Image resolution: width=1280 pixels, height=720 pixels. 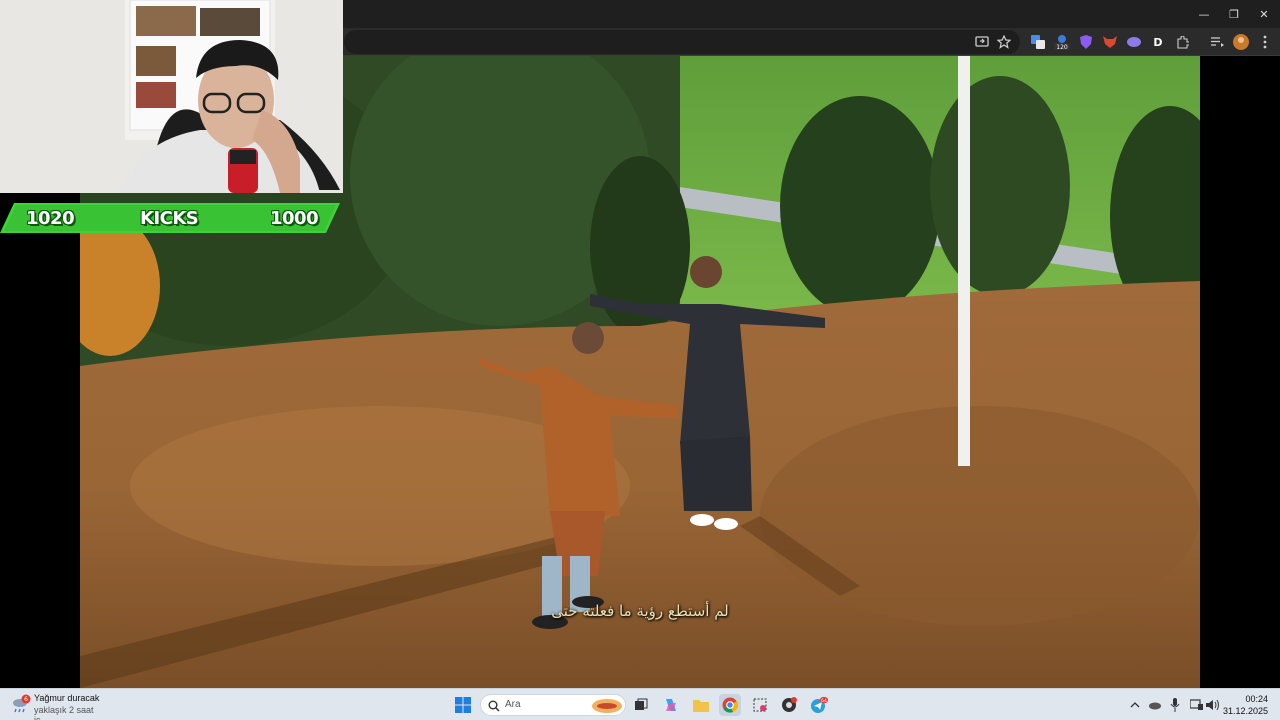 What do you see at coordinates (26, 699) in the screenshot?
I see `weather-badge: 6` at bounding box center [26, 699].